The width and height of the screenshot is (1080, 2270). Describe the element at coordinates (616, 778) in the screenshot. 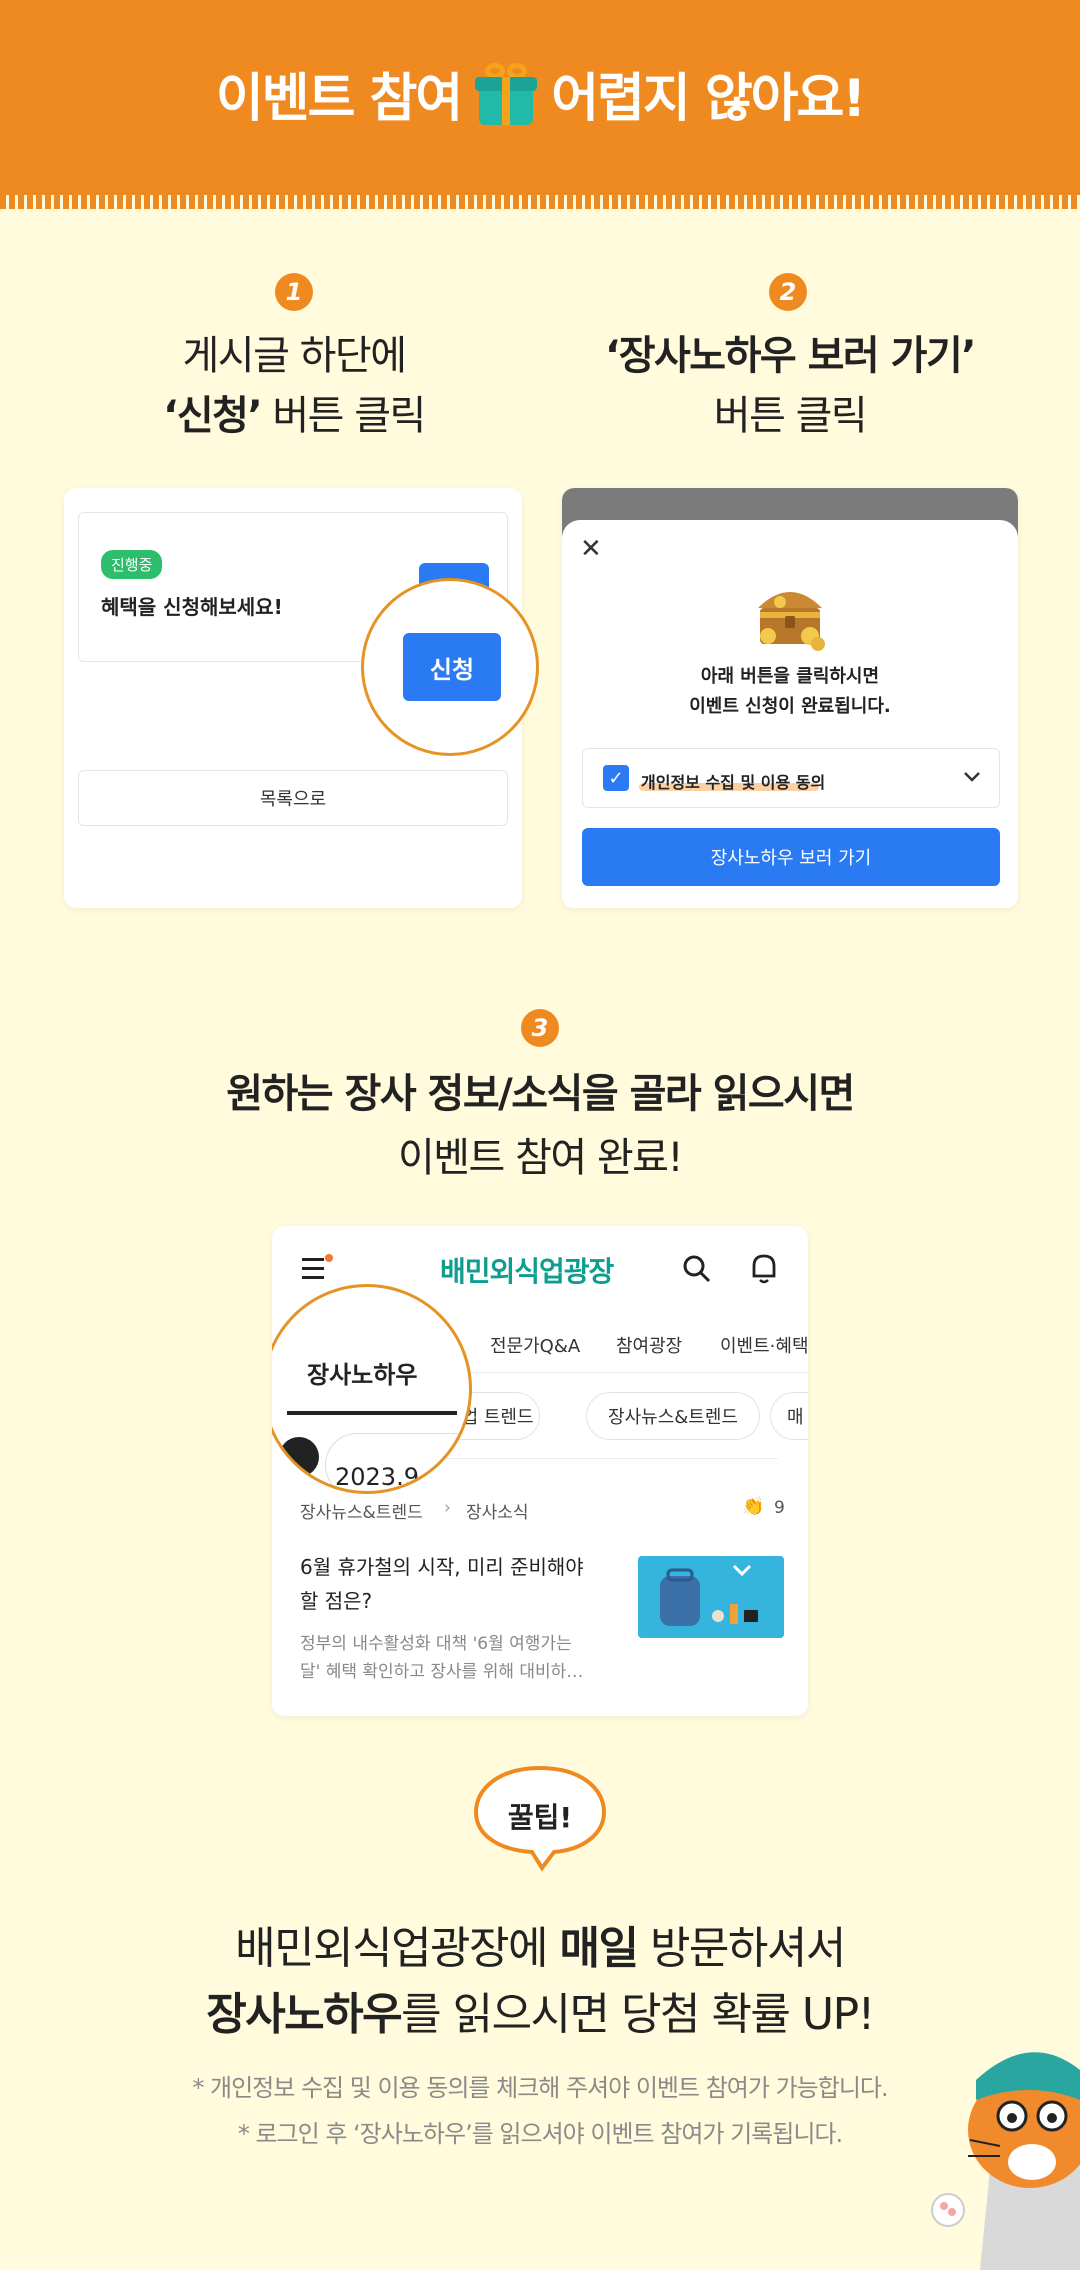

I see `check-icon: ✓` at that location.